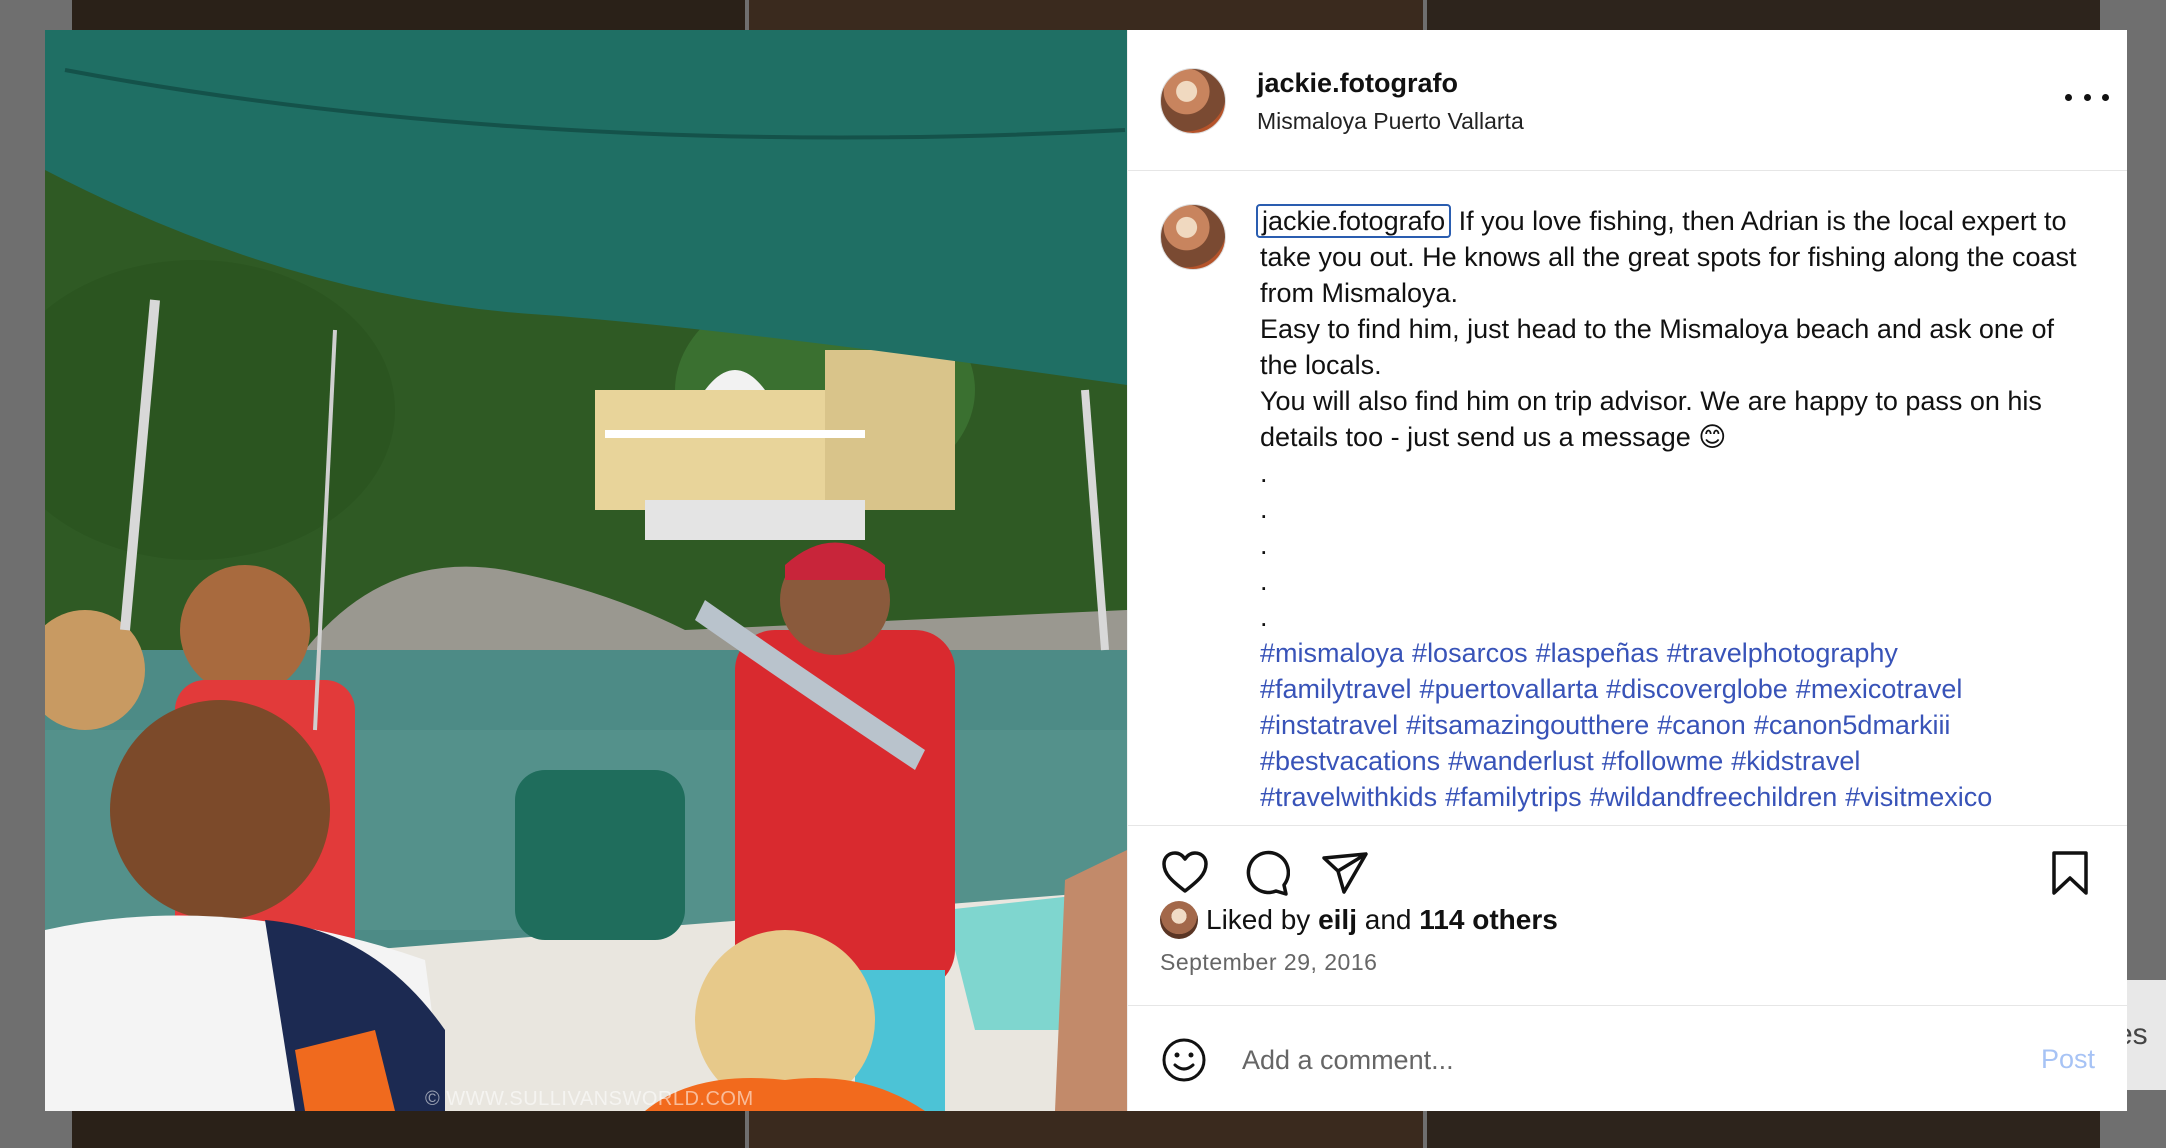 This screenshot has height=1148, width=2166. I want to click on likes-summary: Liked by eilj and 114 others, so click(1359, 920).